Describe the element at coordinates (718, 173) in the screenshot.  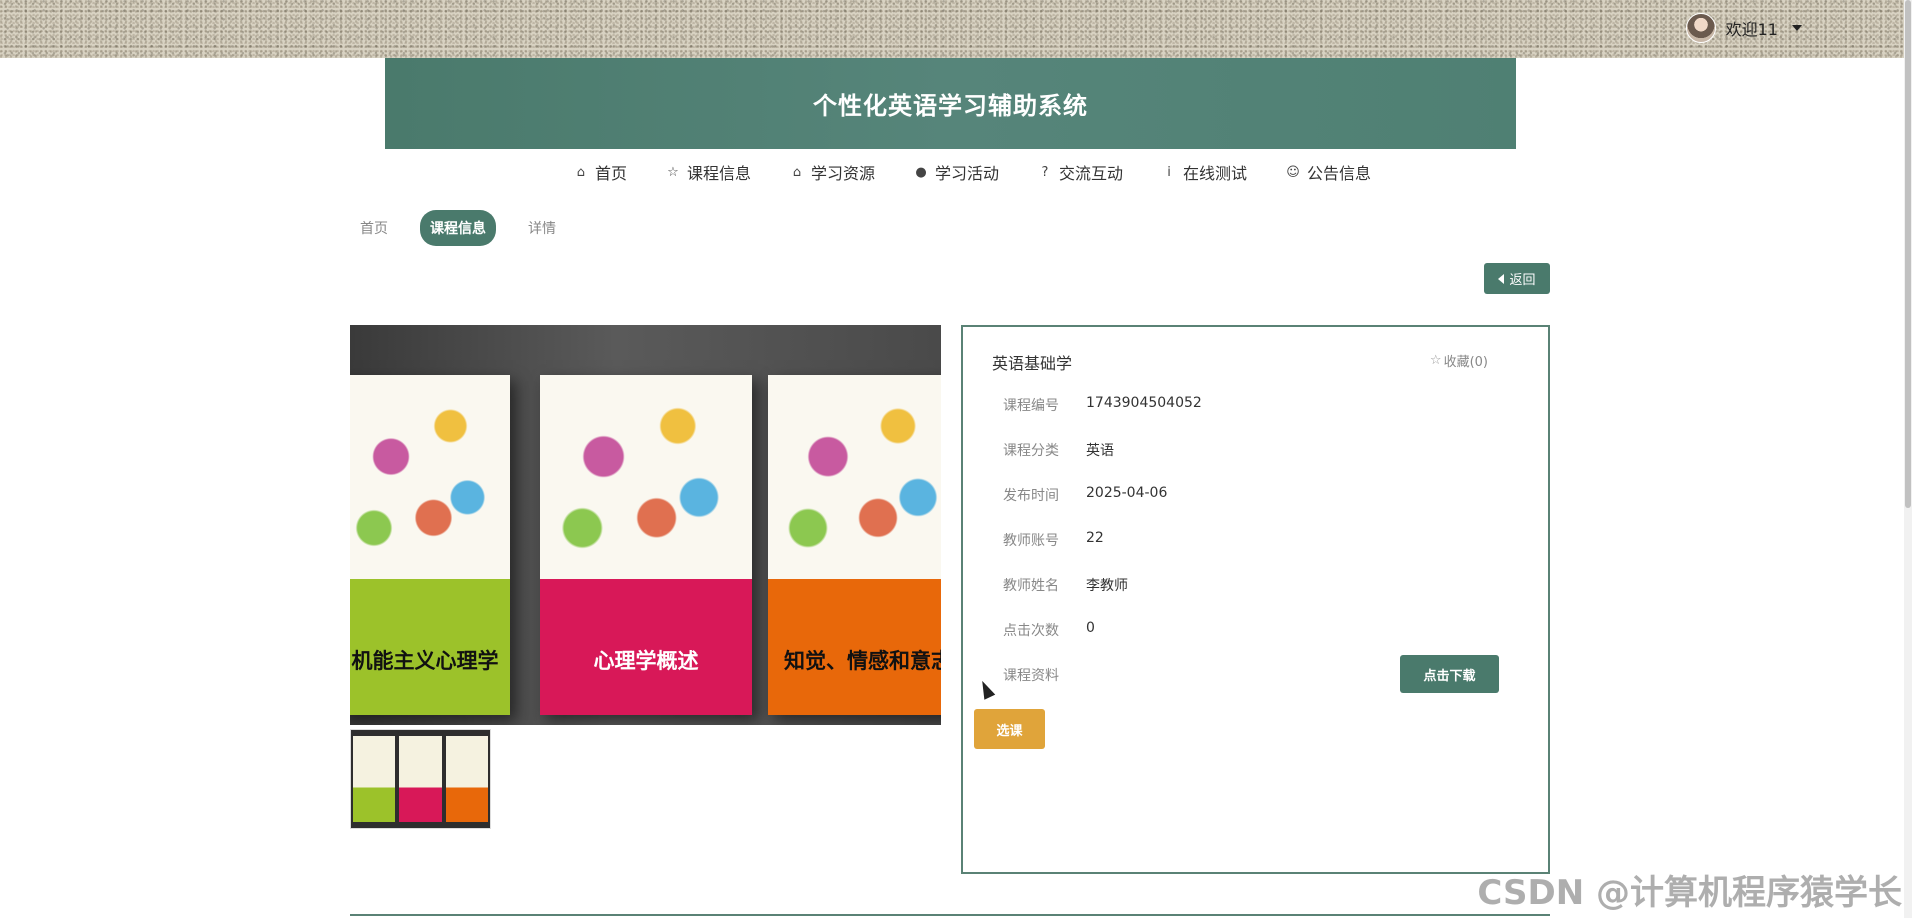
I see `nav-label: 课程信息` at that location.